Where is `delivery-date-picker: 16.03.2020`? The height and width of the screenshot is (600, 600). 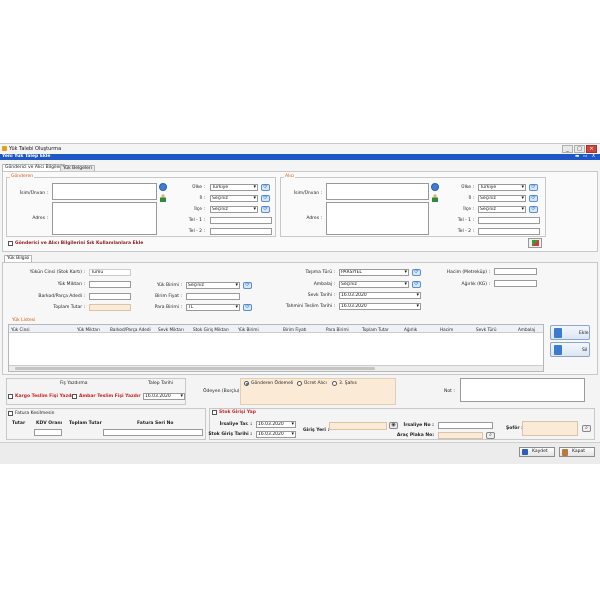 delivery-date-picker: 16.03.2020 is located at coordinates (380, 306).